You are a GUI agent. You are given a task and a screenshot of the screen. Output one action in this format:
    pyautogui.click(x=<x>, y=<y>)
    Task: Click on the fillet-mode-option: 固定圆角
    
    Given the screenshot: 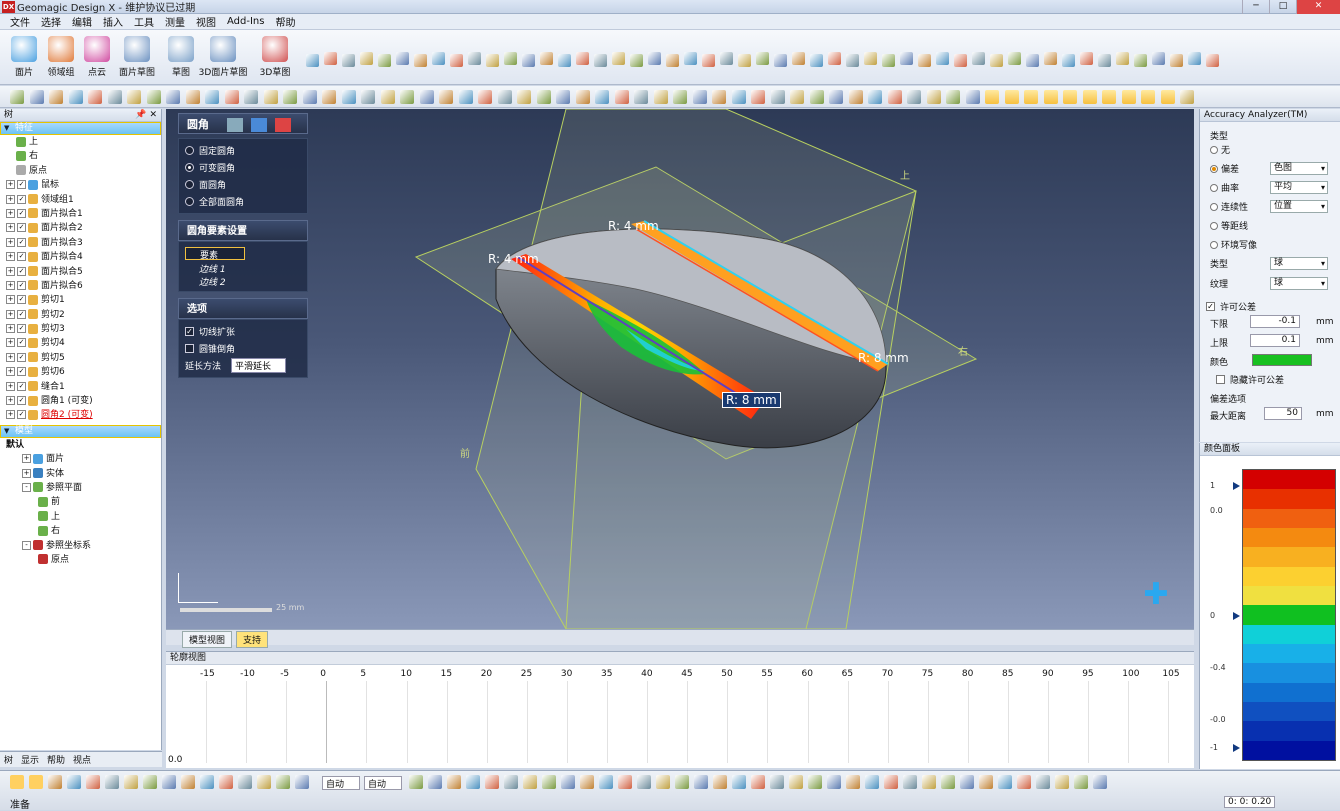 What is the action you would take?
    pyautogui.click(x=243, y=150)
    